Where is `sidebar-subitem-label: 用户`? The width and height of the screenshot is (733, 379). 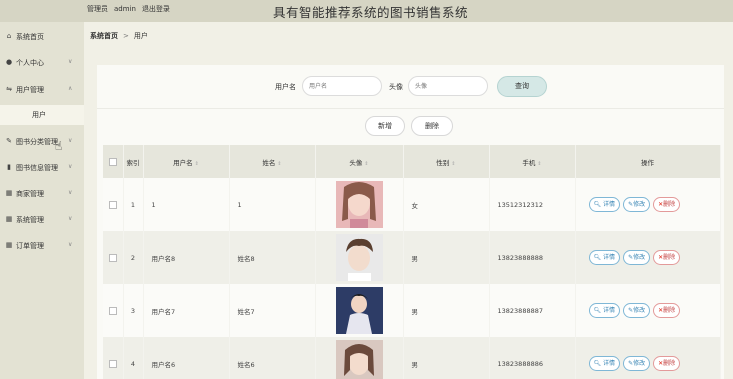 sidebar-subitem-label: 用户 is located at coordinates (39, 115).